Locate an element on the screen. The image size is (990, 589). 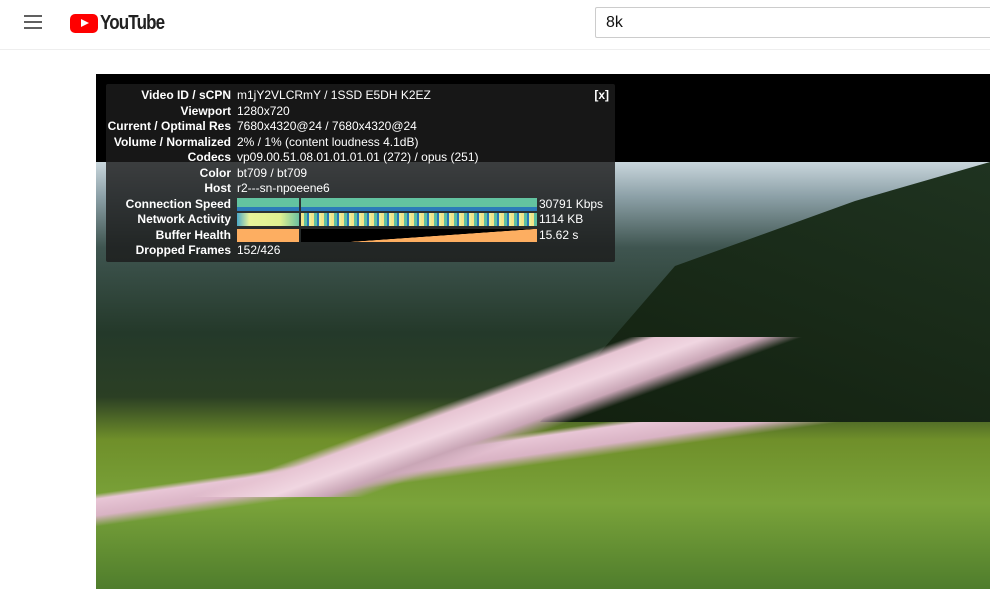
stat-row-connection-speed: Connection Speed 30791 Kbps is located at coordinates (360, 205).